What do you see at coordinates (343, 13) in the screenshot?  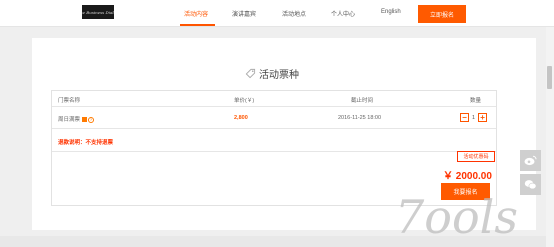 I see `nav-item-personal-center: 个人中心` at bounding box center [343, 13].